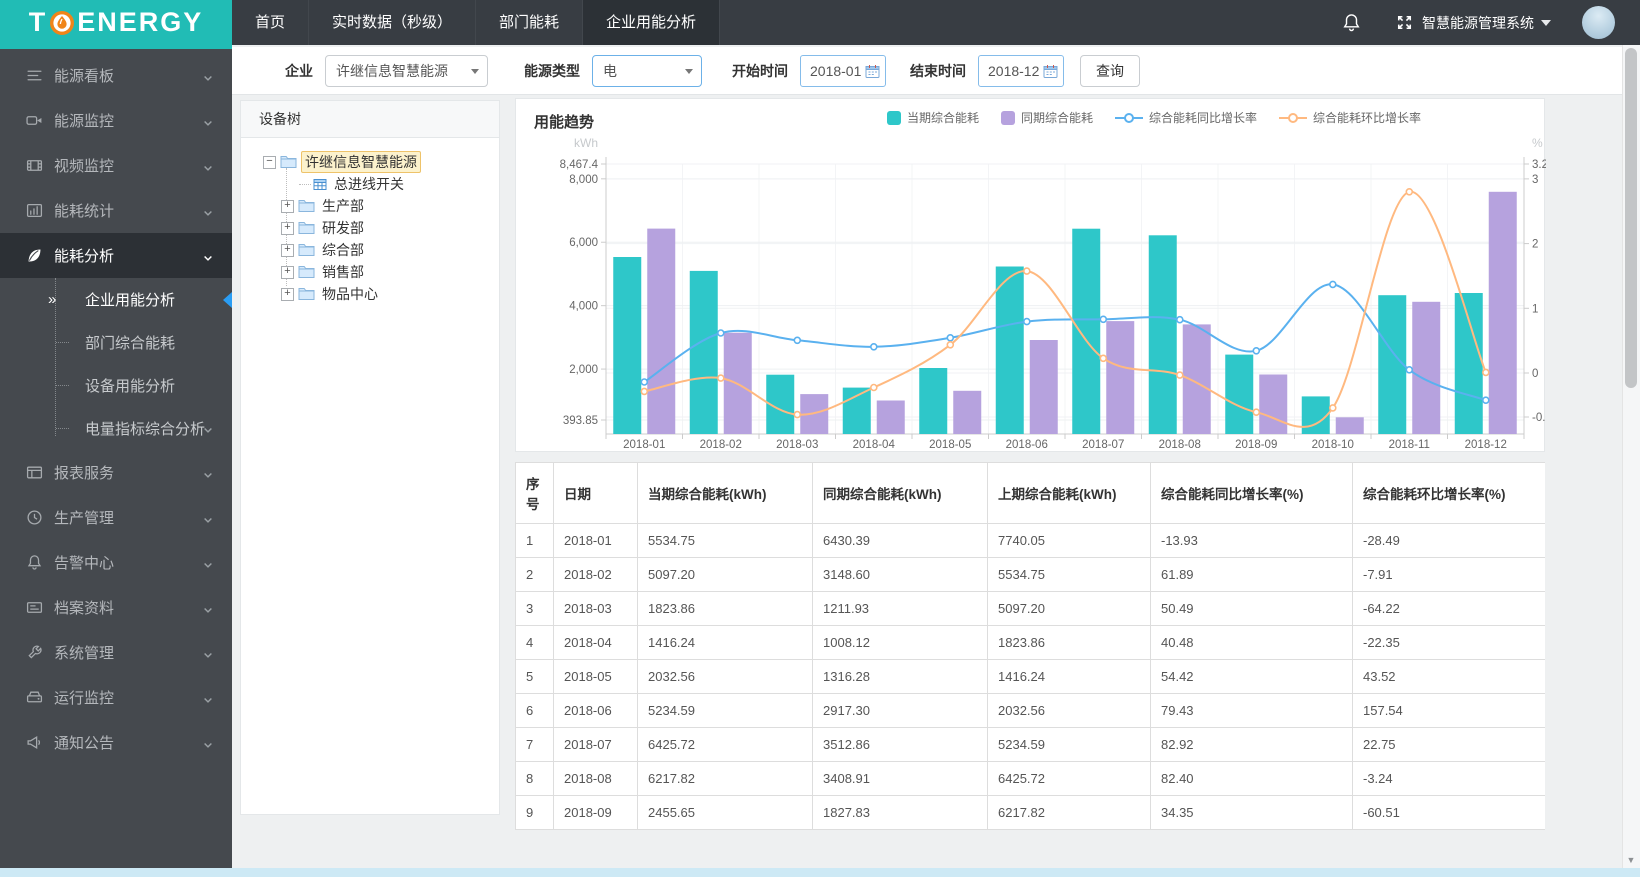 This screenshot has height=877, width=1640. What do you see at coordinates (116, 472) in the screenshot?
I see `sidebar-item: 报表服务` at bounding box center [116, 472].